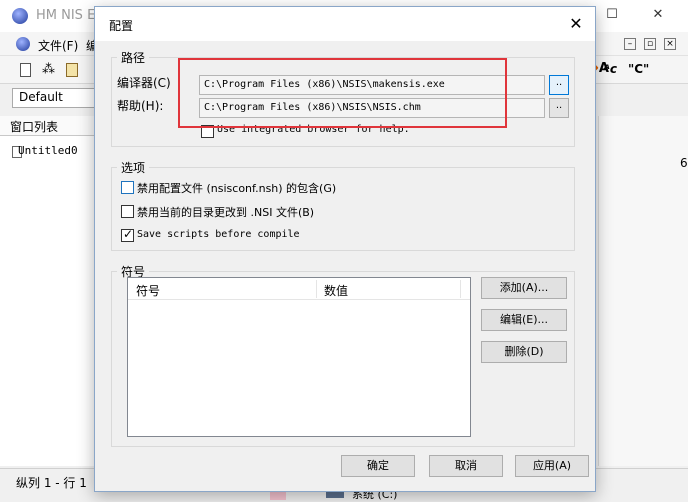 This screenshot has width=688, height=502. What do you see at coordinates (299, 289) in the screenshot?
I see `symbol-list-header` at bounding box center [299, 289].